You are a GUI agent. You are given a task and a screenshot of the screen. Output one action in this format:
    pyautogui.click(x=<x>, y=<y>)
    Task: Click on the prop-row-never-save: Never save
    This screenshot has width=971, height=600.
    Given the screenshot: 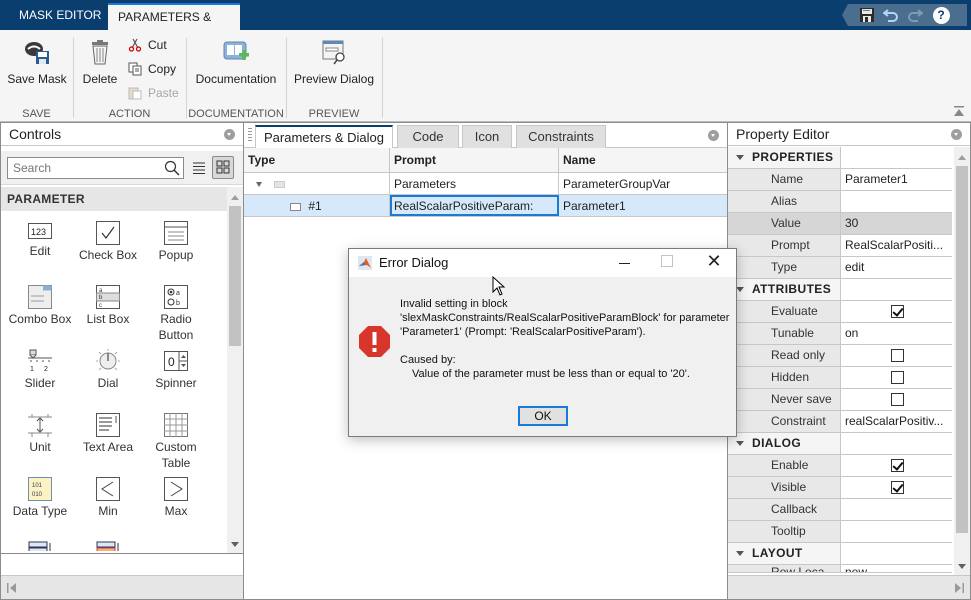 What is the action you would take?
    pyautogui.click(x=840, y=400)
    